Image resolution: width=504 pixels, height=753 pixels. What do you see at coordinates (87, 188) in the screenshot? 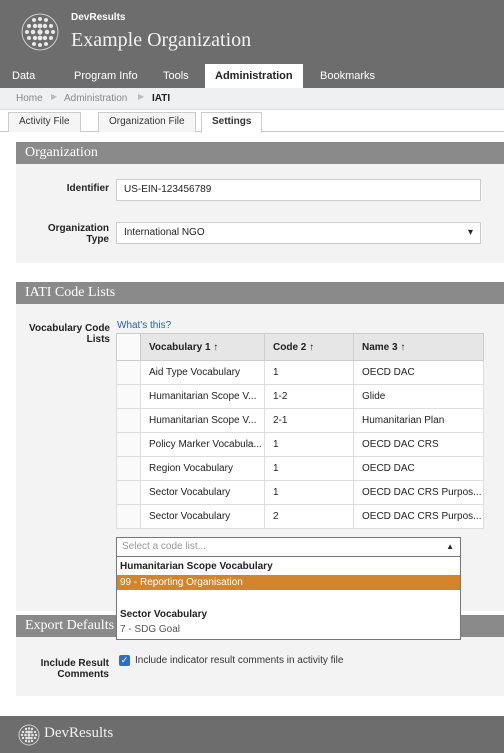
I see `identifier-label: Identifier` at bounding box center [87, 188].